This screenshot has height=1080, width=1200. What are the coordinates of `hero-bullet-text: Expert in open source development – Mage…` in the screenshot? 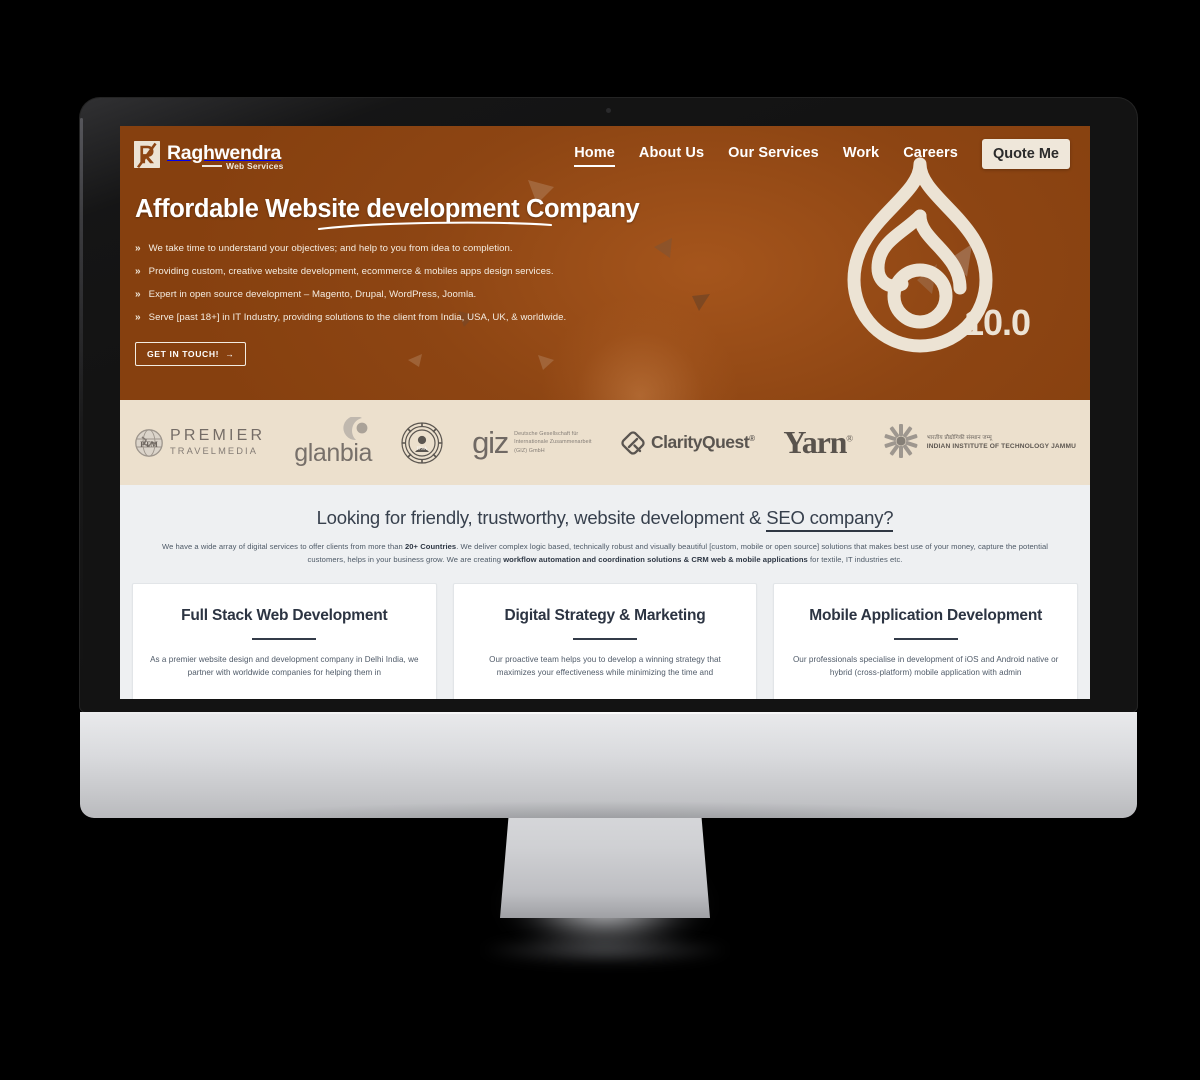 It's located at (312, 294).